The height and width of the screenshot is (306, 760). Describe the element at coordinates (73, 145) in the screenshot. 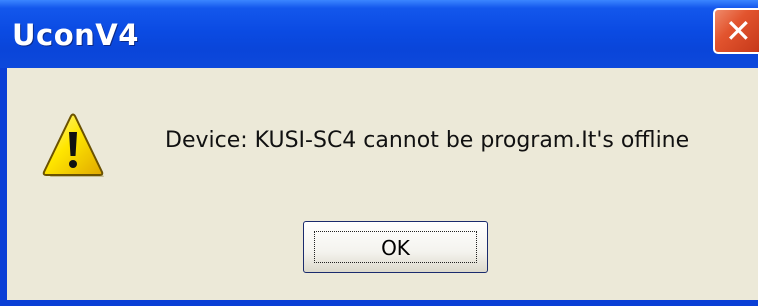

I see `warning-icon` at that location.